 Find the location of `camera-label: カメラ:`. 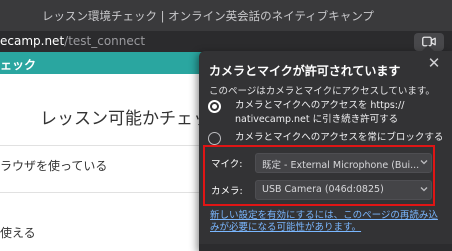

camera-label: カメラ: is located at coordinates (227, 191).